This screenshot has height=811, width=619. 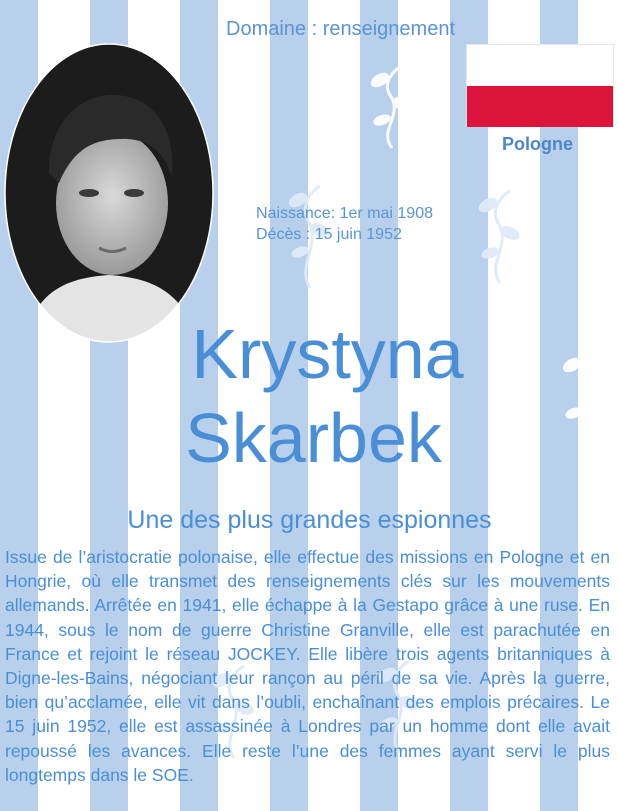 What do you see at coordinates (329, 234) in the screenshot?
I see `death-date: Décès : 15 juin 1952` at bounding box center [329, 234].